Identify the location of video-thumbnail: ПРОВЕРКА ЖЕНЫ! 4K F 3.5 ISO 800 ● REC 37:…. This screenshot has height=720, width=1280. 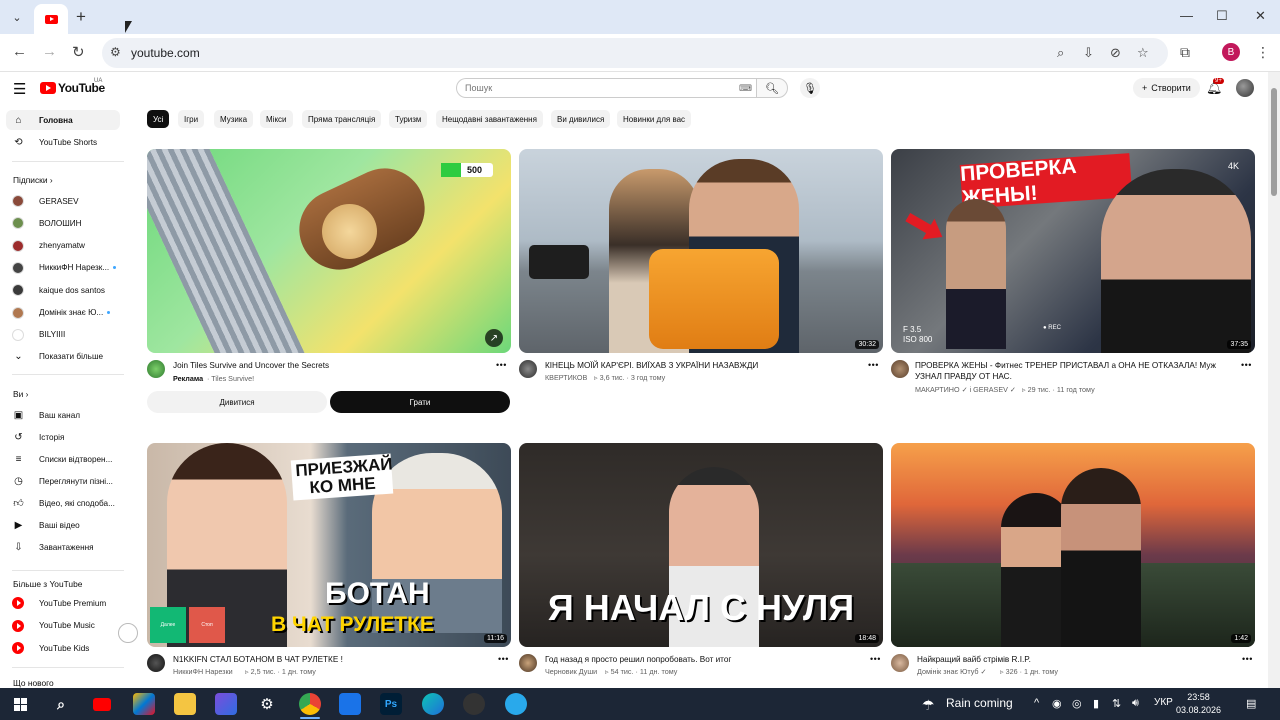
(1073, 251).